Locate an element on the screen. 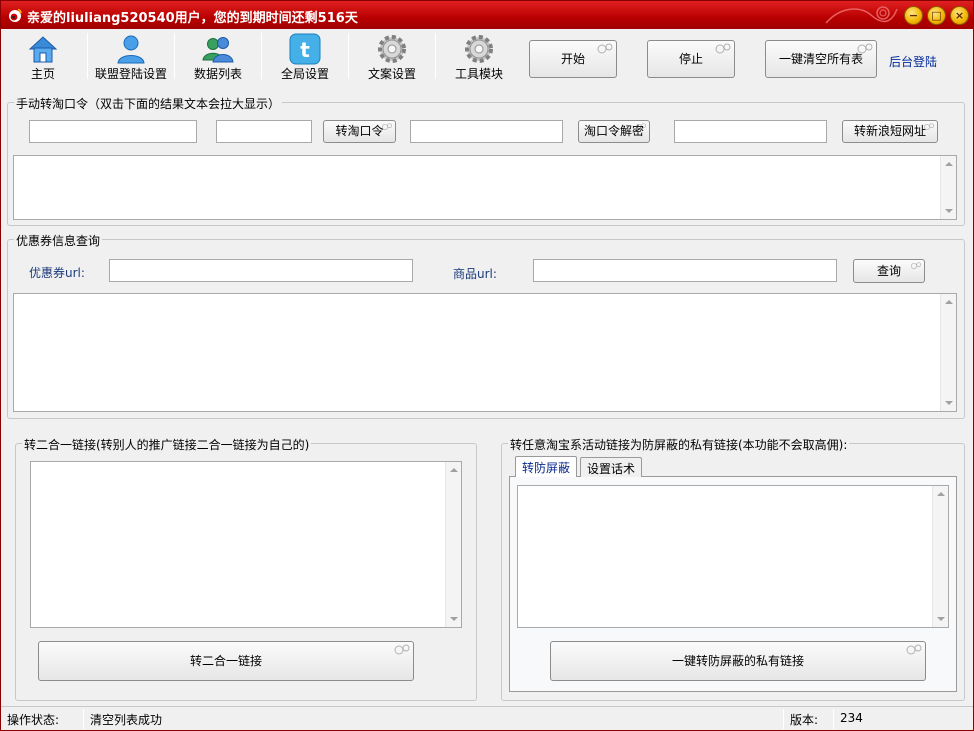 The image size is (974, 731). group-title: 转任意淘宝系活动链接为防屏蔽的私有链接(本功能不会取高佣): is located at coordinates (679, 444).